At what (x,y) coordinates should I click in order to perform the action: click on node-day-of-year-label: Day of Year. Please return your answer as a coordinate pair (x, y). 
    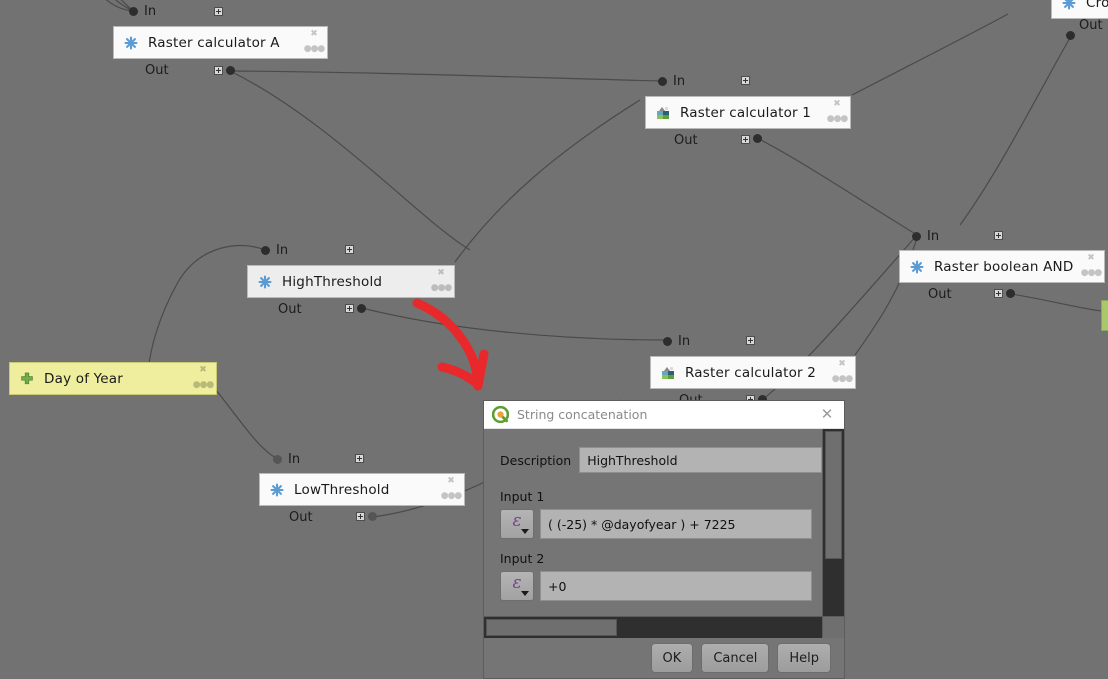
    Looking at the image, I should click on (84, 378).